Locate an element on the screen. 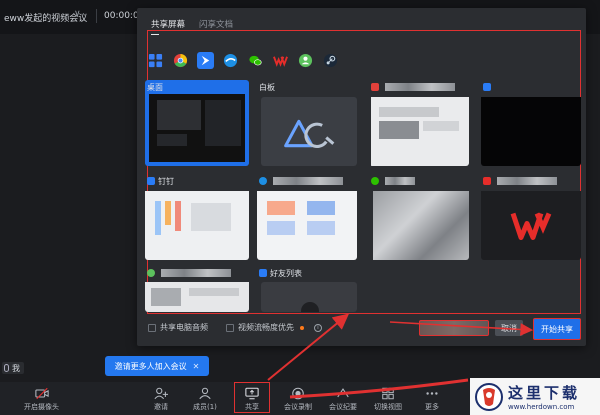  invite-tip-text: 邀请更多人加入会议 is located at coordinates (150, 366).